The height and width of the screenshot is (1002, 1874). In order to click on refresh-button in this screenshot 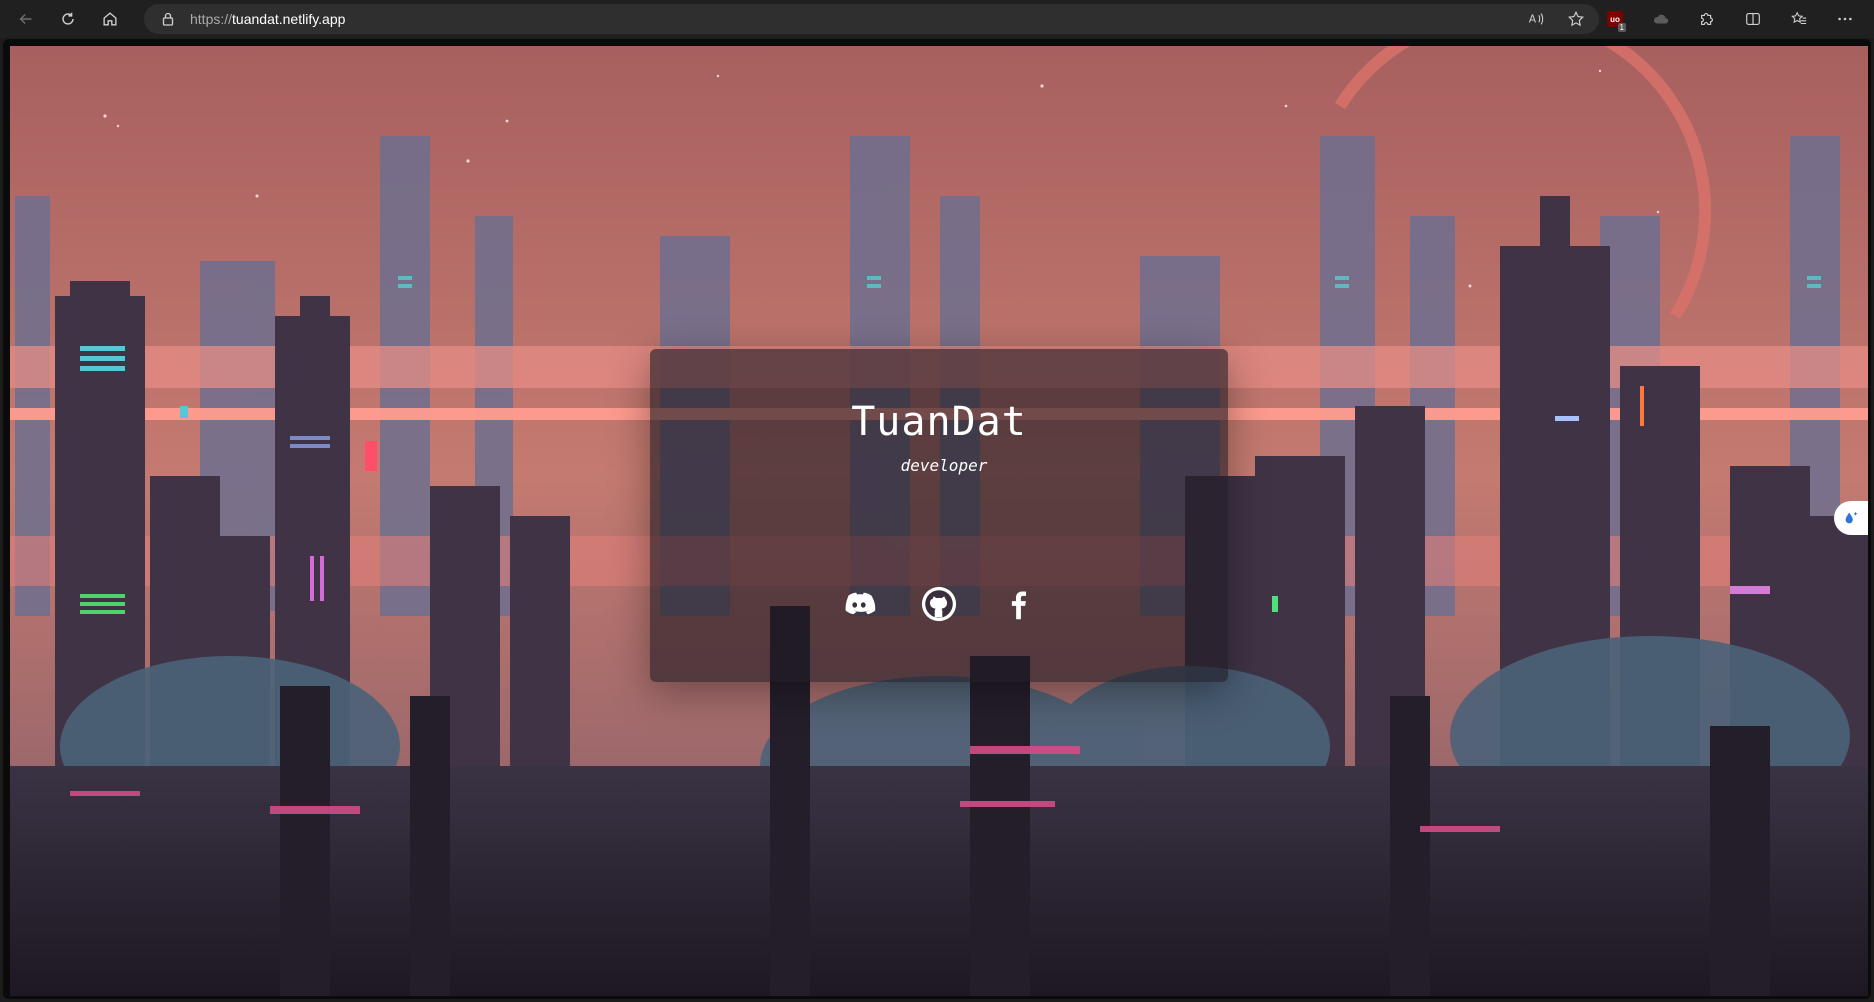, I will do `click(68, 19)`.